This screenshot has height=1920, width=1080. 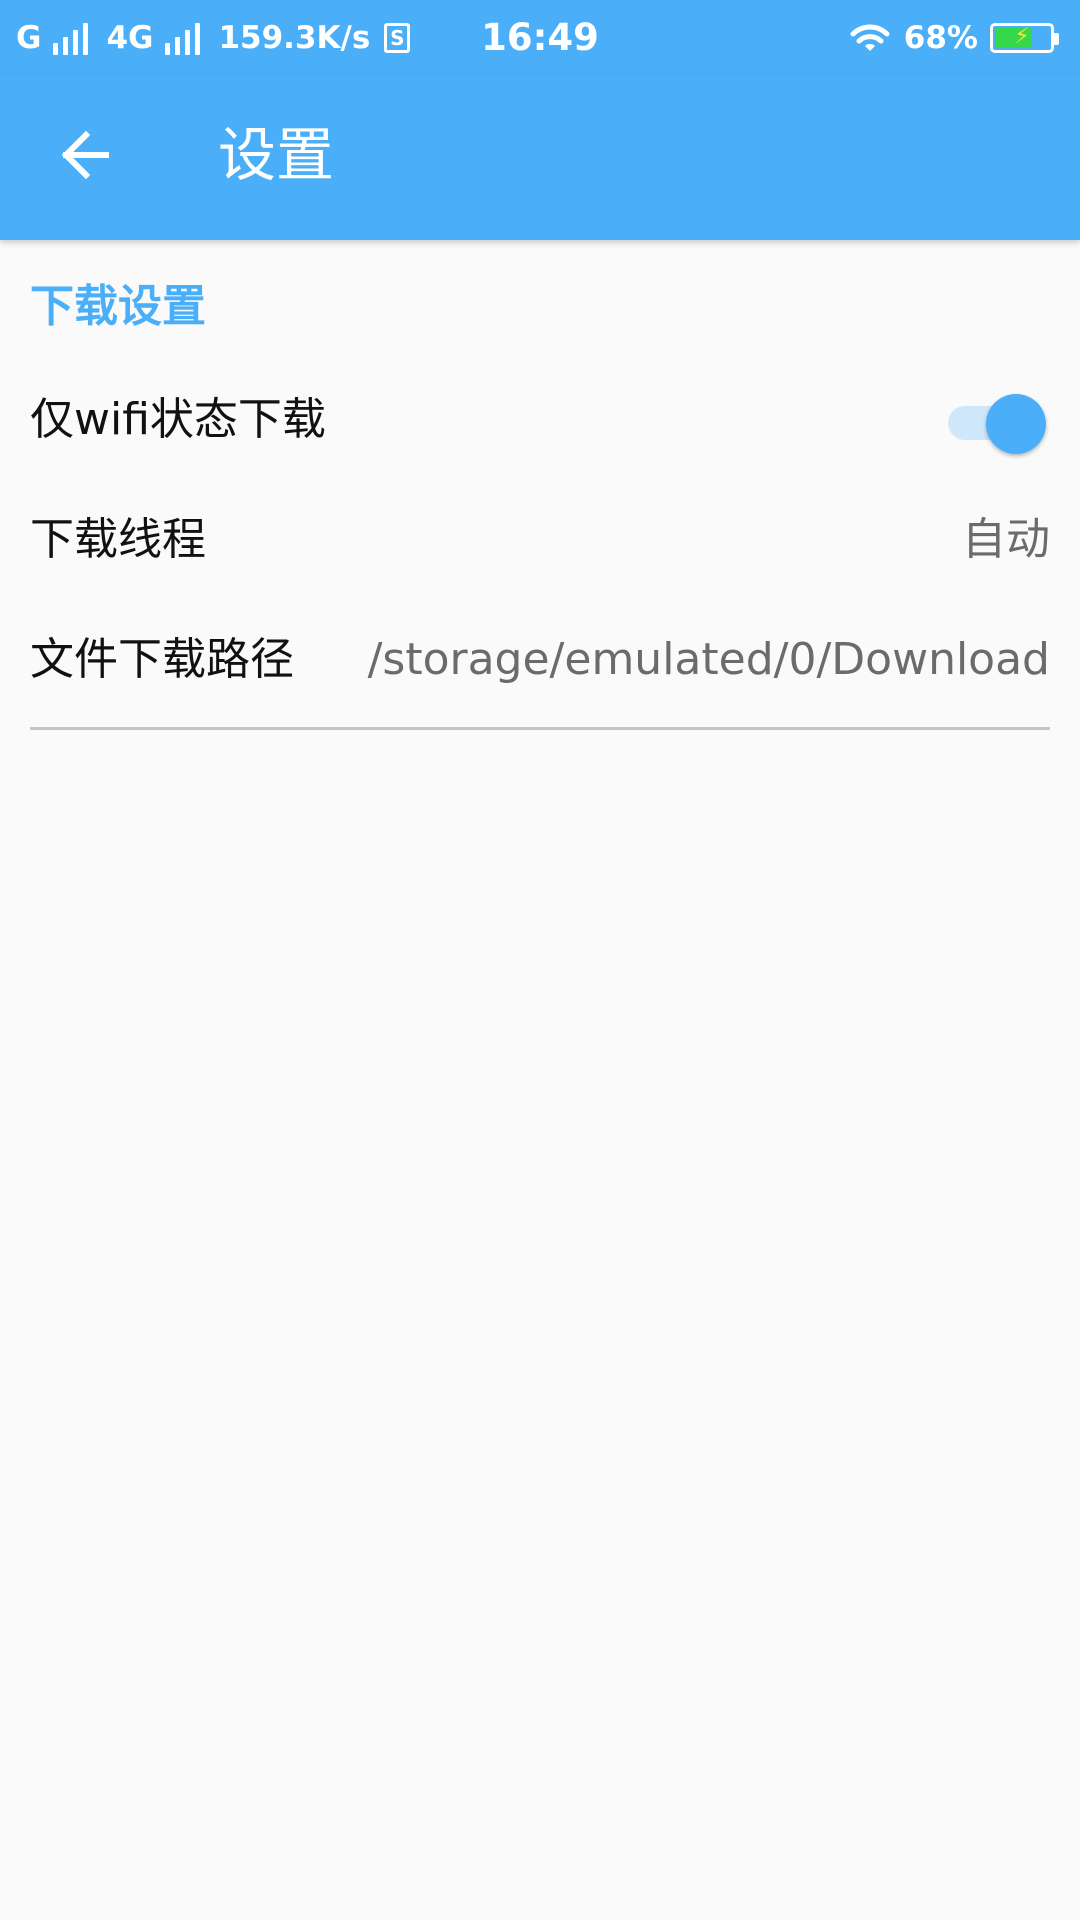 I want to click on status-bar: G 4G 159.3K/s S 16:49 68% ⚡, so click(x=540, y=37).